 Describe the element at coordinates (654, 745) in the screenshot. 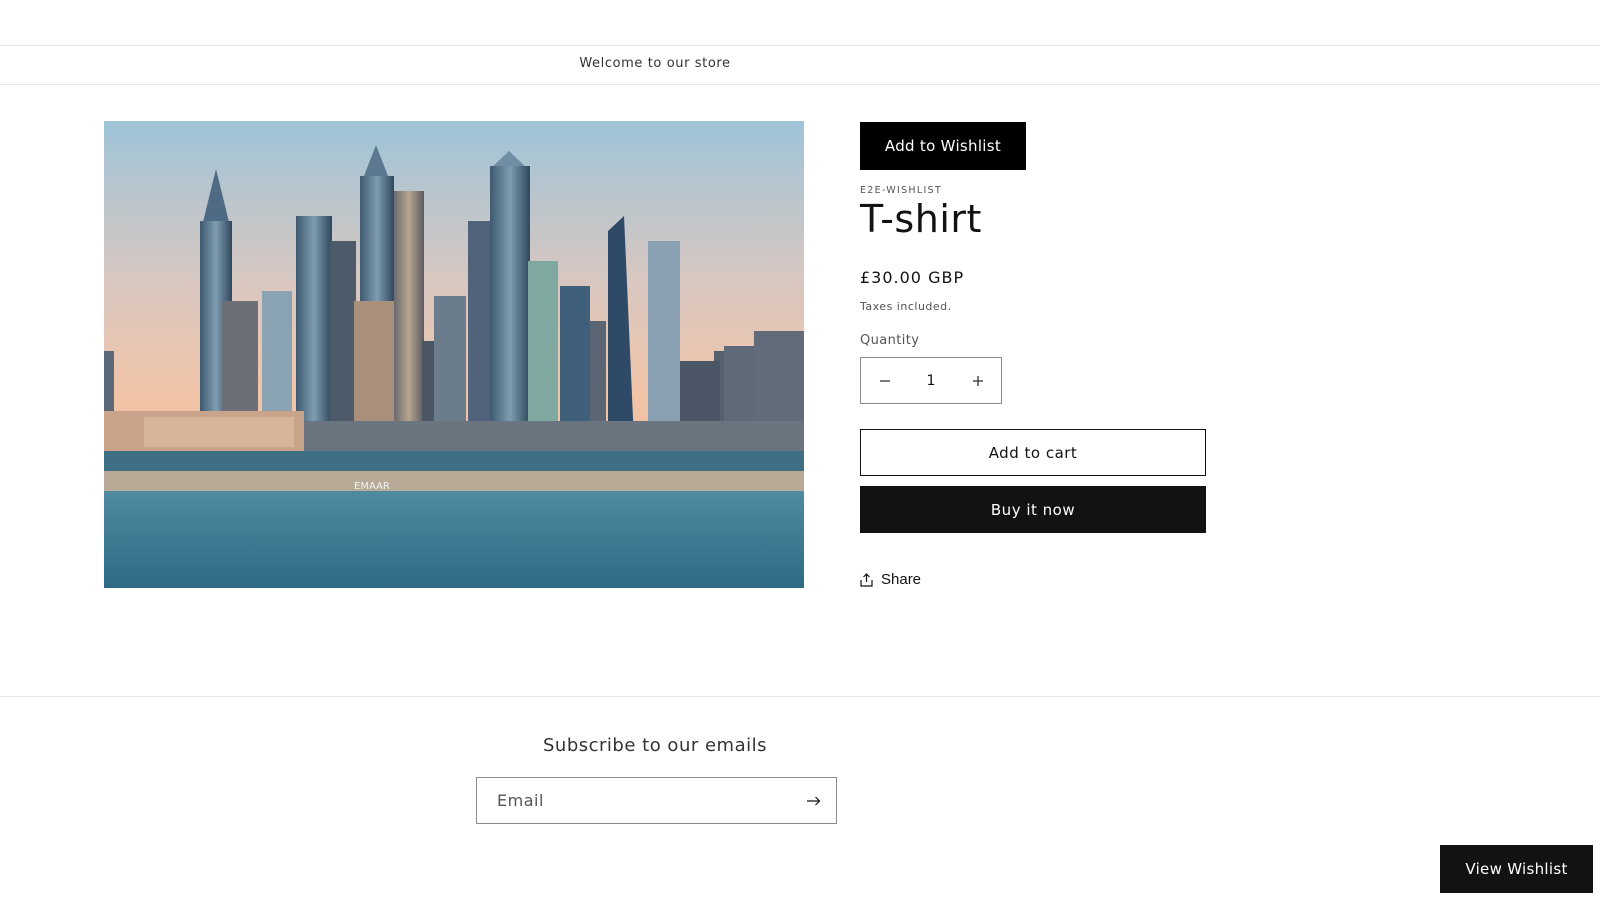

I see `newsletter-heading: Subscribe to our emails` at that location.